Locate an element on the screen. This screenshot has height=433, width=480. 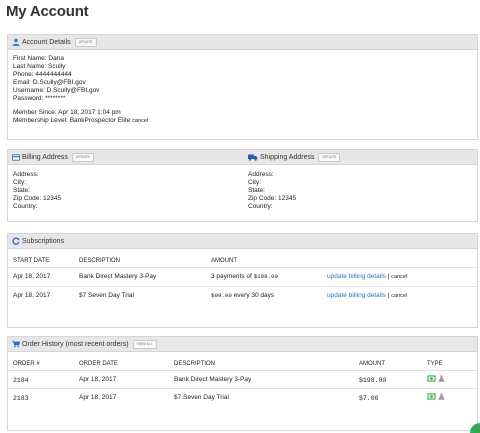
membership-cancel-link: cancel is located at coordinates (140, 121).